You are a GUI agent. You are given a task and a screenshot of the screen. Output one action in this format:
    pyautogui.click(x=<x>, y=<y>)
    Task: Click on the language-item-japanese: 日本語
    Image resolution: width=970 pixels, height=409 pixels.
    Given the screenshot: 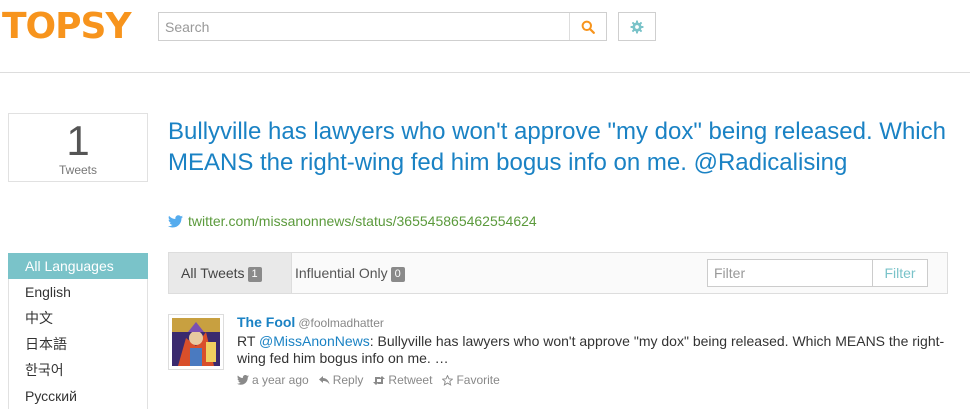 What is the action you would take?
    pyautogui.click(x=78, y=344)
    